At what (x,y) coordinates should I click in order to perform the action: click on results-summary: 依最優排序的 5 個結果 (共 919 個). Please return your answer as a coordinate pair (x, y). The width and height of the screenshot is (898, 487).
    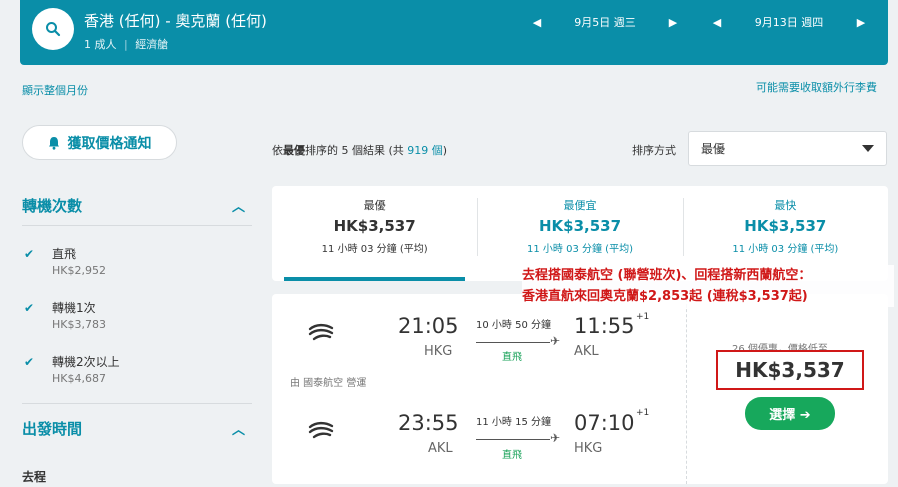
    Looking at the image, I should click on (360, 150).